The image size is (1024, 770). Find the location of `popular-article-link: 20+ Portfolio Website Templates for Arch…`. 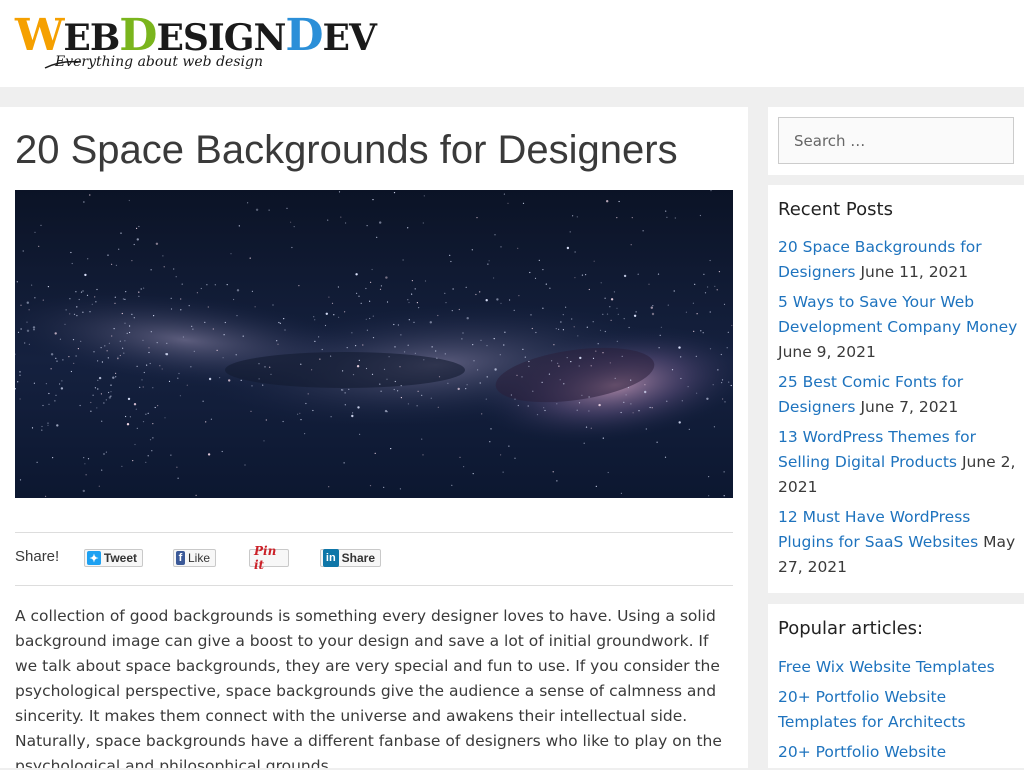

popular-article-link: 20+ Portfolio Website Templates for Arch… is located at coordinates (872, 709).